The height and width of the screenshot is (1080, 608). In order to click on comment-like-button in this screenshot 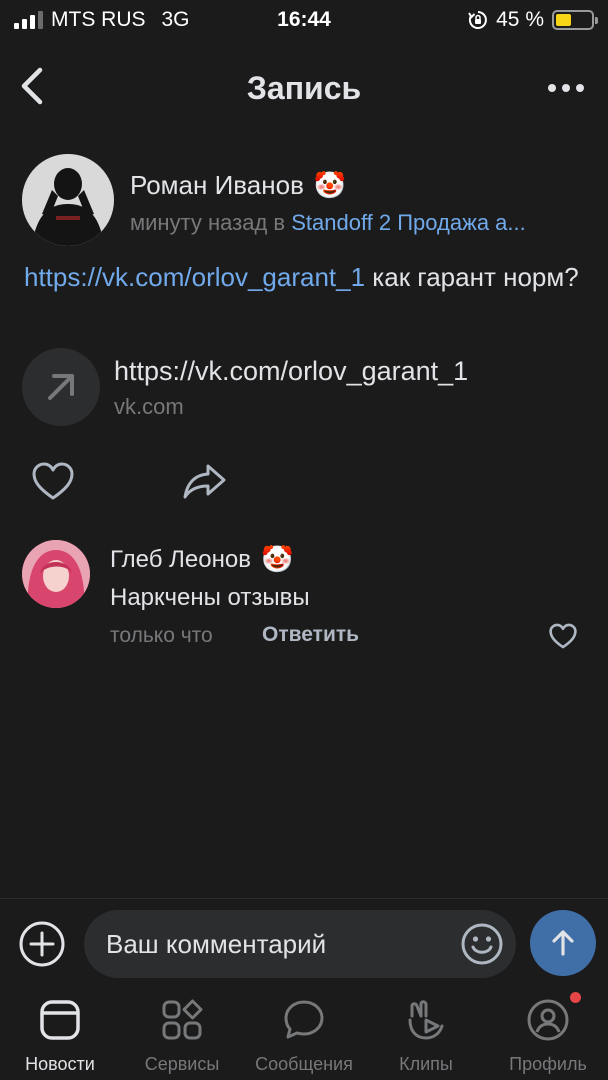, I will do `click(563, 636)`.